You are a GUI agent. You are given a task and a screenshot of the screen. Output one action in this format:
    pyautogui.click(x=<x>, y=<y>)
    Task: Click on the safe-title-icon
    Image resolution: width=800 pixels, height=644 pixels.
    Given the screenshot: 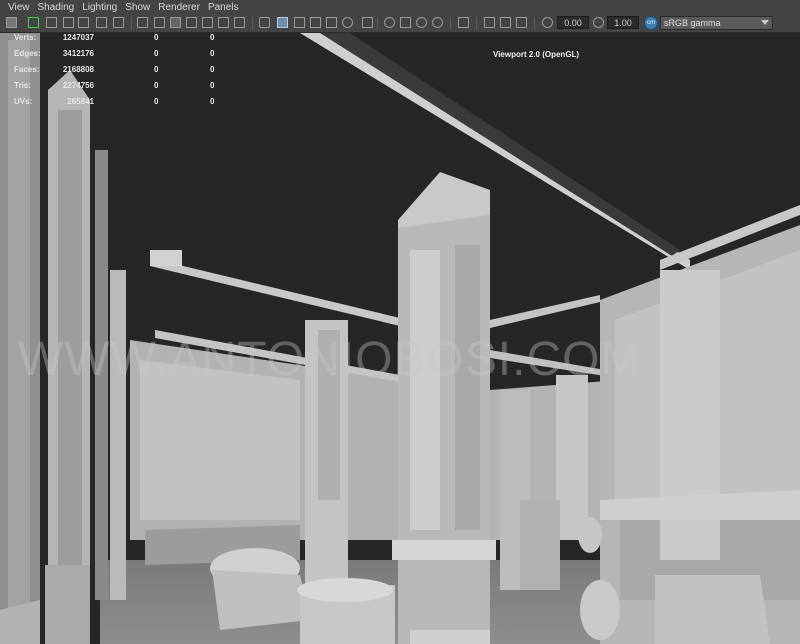 What is the action you would take?
    pyautogui.click(x=239, y=22)
    